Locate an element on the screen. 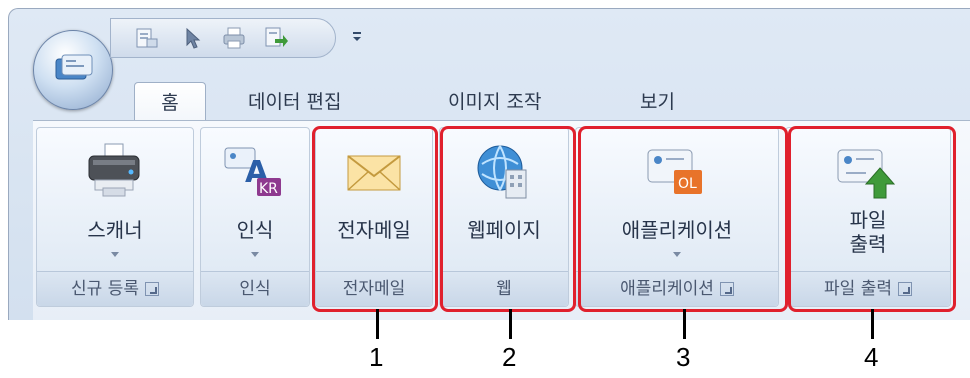 The image size is (970, 378). tab-view: 보기 is located at coordinates (657, 102).